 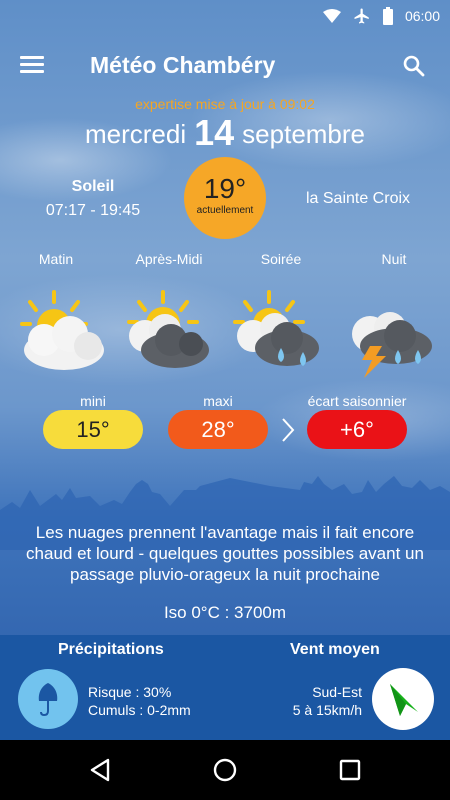 I want to click on wind-direction-arrow-icon, so click(x=403, y=699).